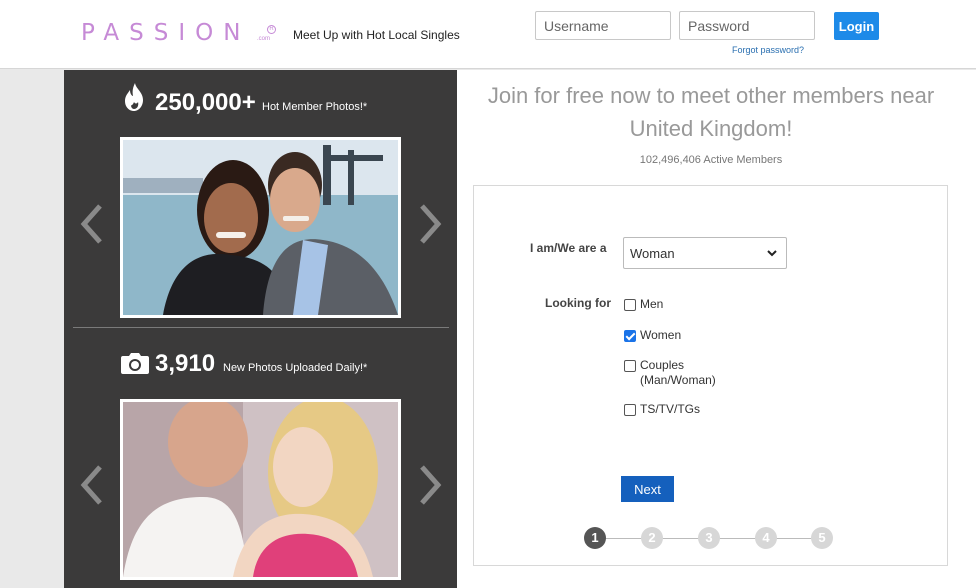  What do you see at coordinates (134, 97) in the screenshot?
I see `fire-icon` at bounding box center [134, 97].